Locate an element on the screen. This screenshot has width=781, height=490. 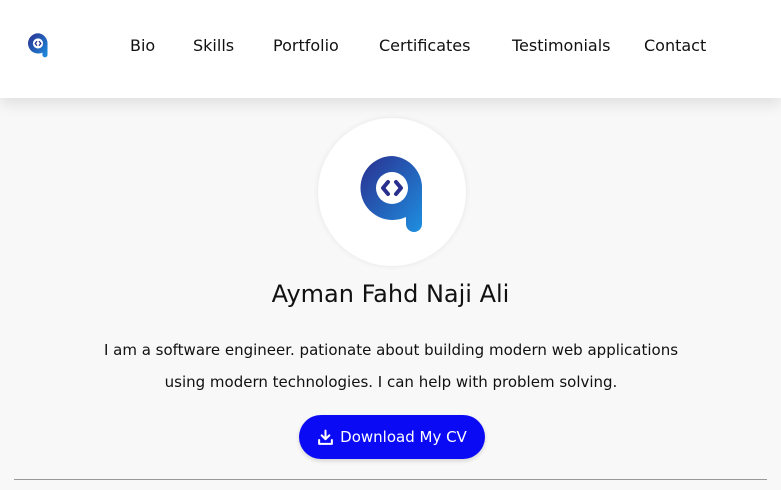
brand-logo-icon is located at coordinates (391, 194).